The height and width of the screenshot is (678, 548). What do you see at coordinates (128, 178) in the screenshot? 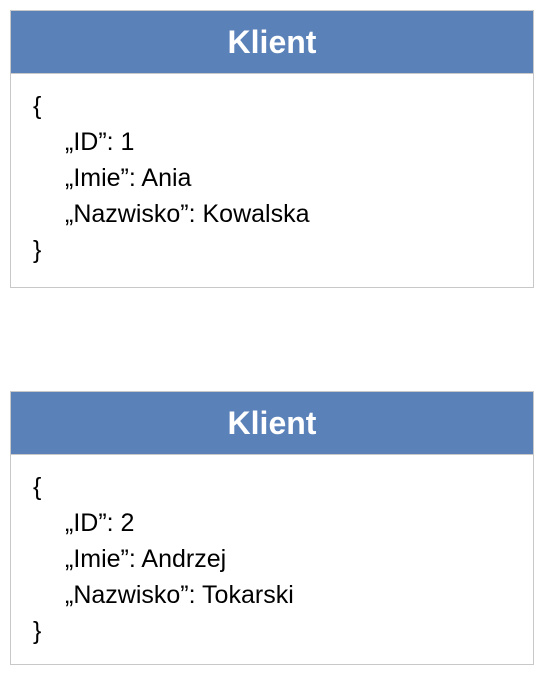
I see `field-imie: „Imie”: Ania` at bounding box center [128, 178].